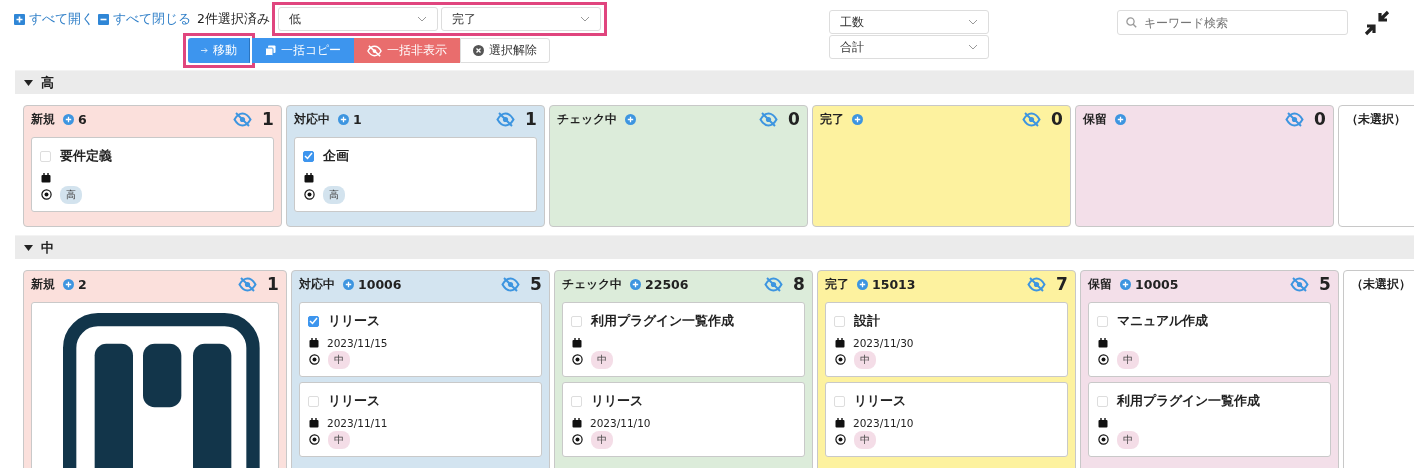 The height and width of the screenshot is (468, 1414). What do you see at coordinates (420, 419) in the screenshot?
I see `task-card: リリース 2023/11/11 中` at bounding box center [420, 419].